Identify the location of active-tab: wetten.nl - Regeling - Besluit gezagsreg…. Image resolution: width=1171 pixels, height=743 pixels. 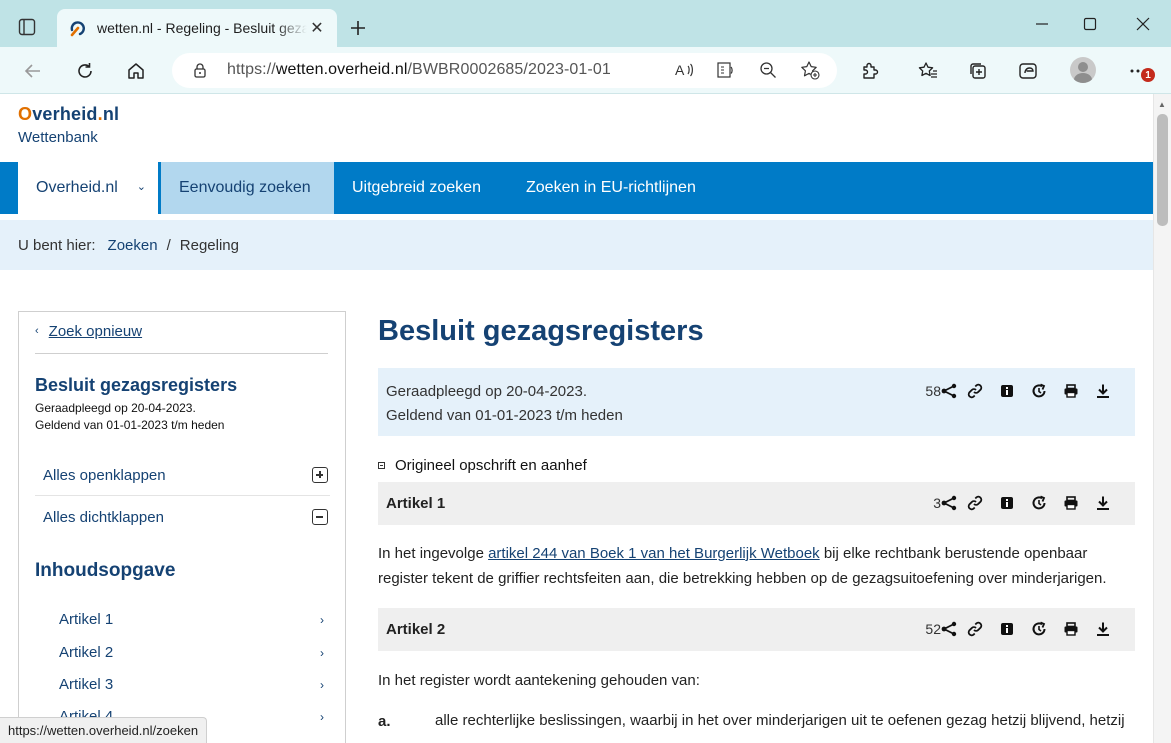
(197, 28).